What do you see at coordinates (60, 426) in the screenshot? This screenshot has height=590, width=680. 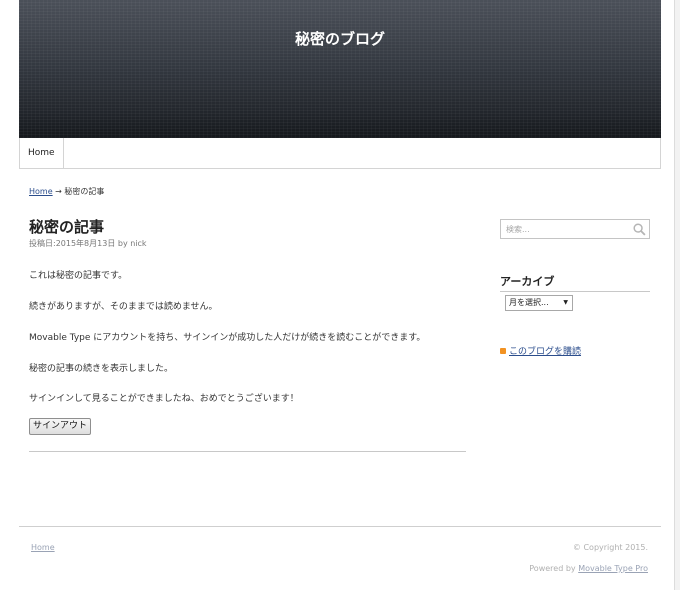 I see `signout-button: サインアウト` at bounding box center [60, 426].